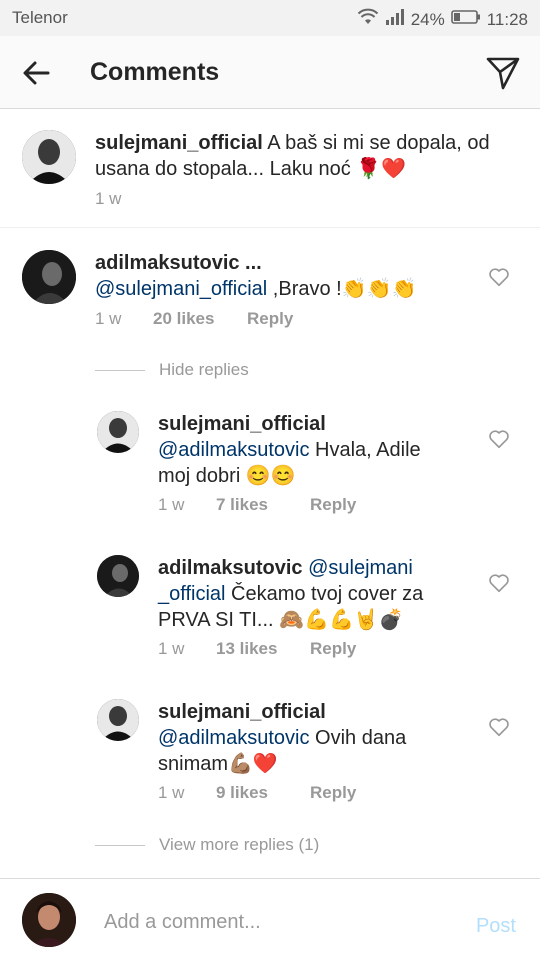  I want to click on battery-percent: 24%, so click(427, 19).